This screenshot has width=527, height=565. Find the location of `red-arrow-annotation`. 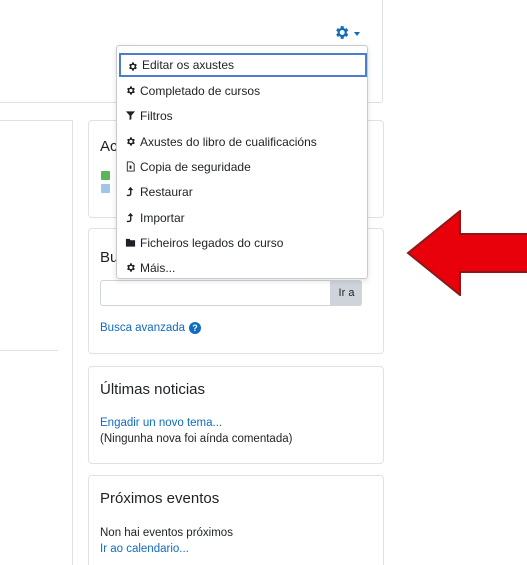

red-arrow-annotation is located at coordinates (466, 253).